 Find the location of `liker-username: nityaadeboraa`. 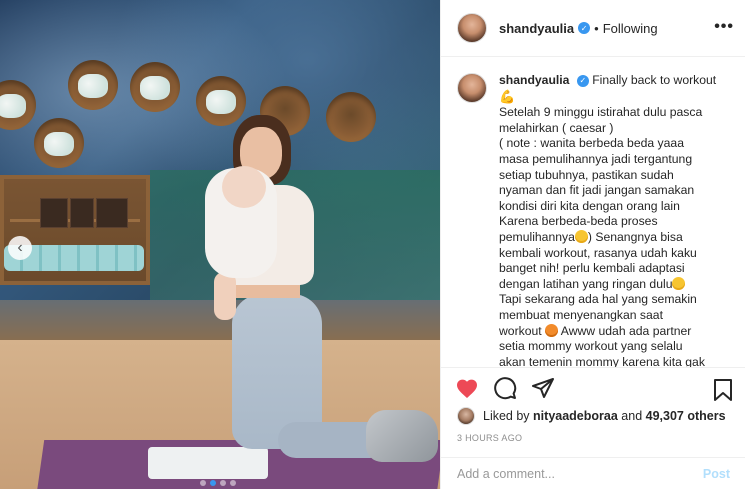

liker-username: nityaadeboraa is located at coordinates (575, 416).